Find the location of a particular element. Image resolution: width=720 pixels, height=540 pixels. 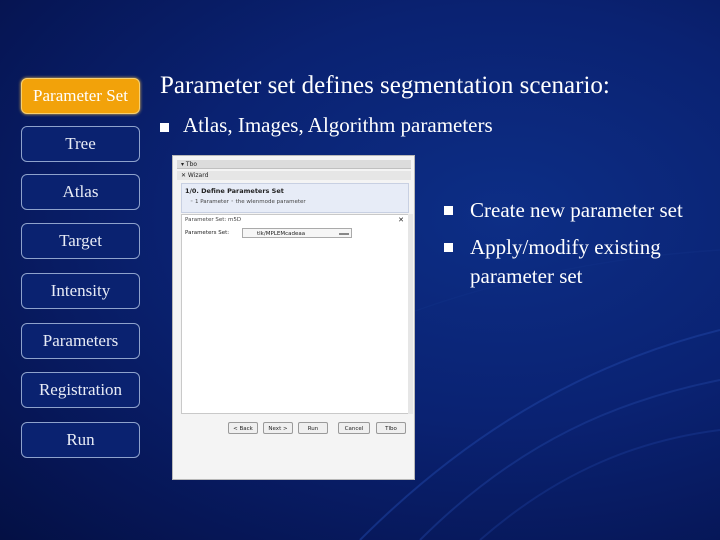

nav-item-registration: Registration is located at coordinates (80, 390).